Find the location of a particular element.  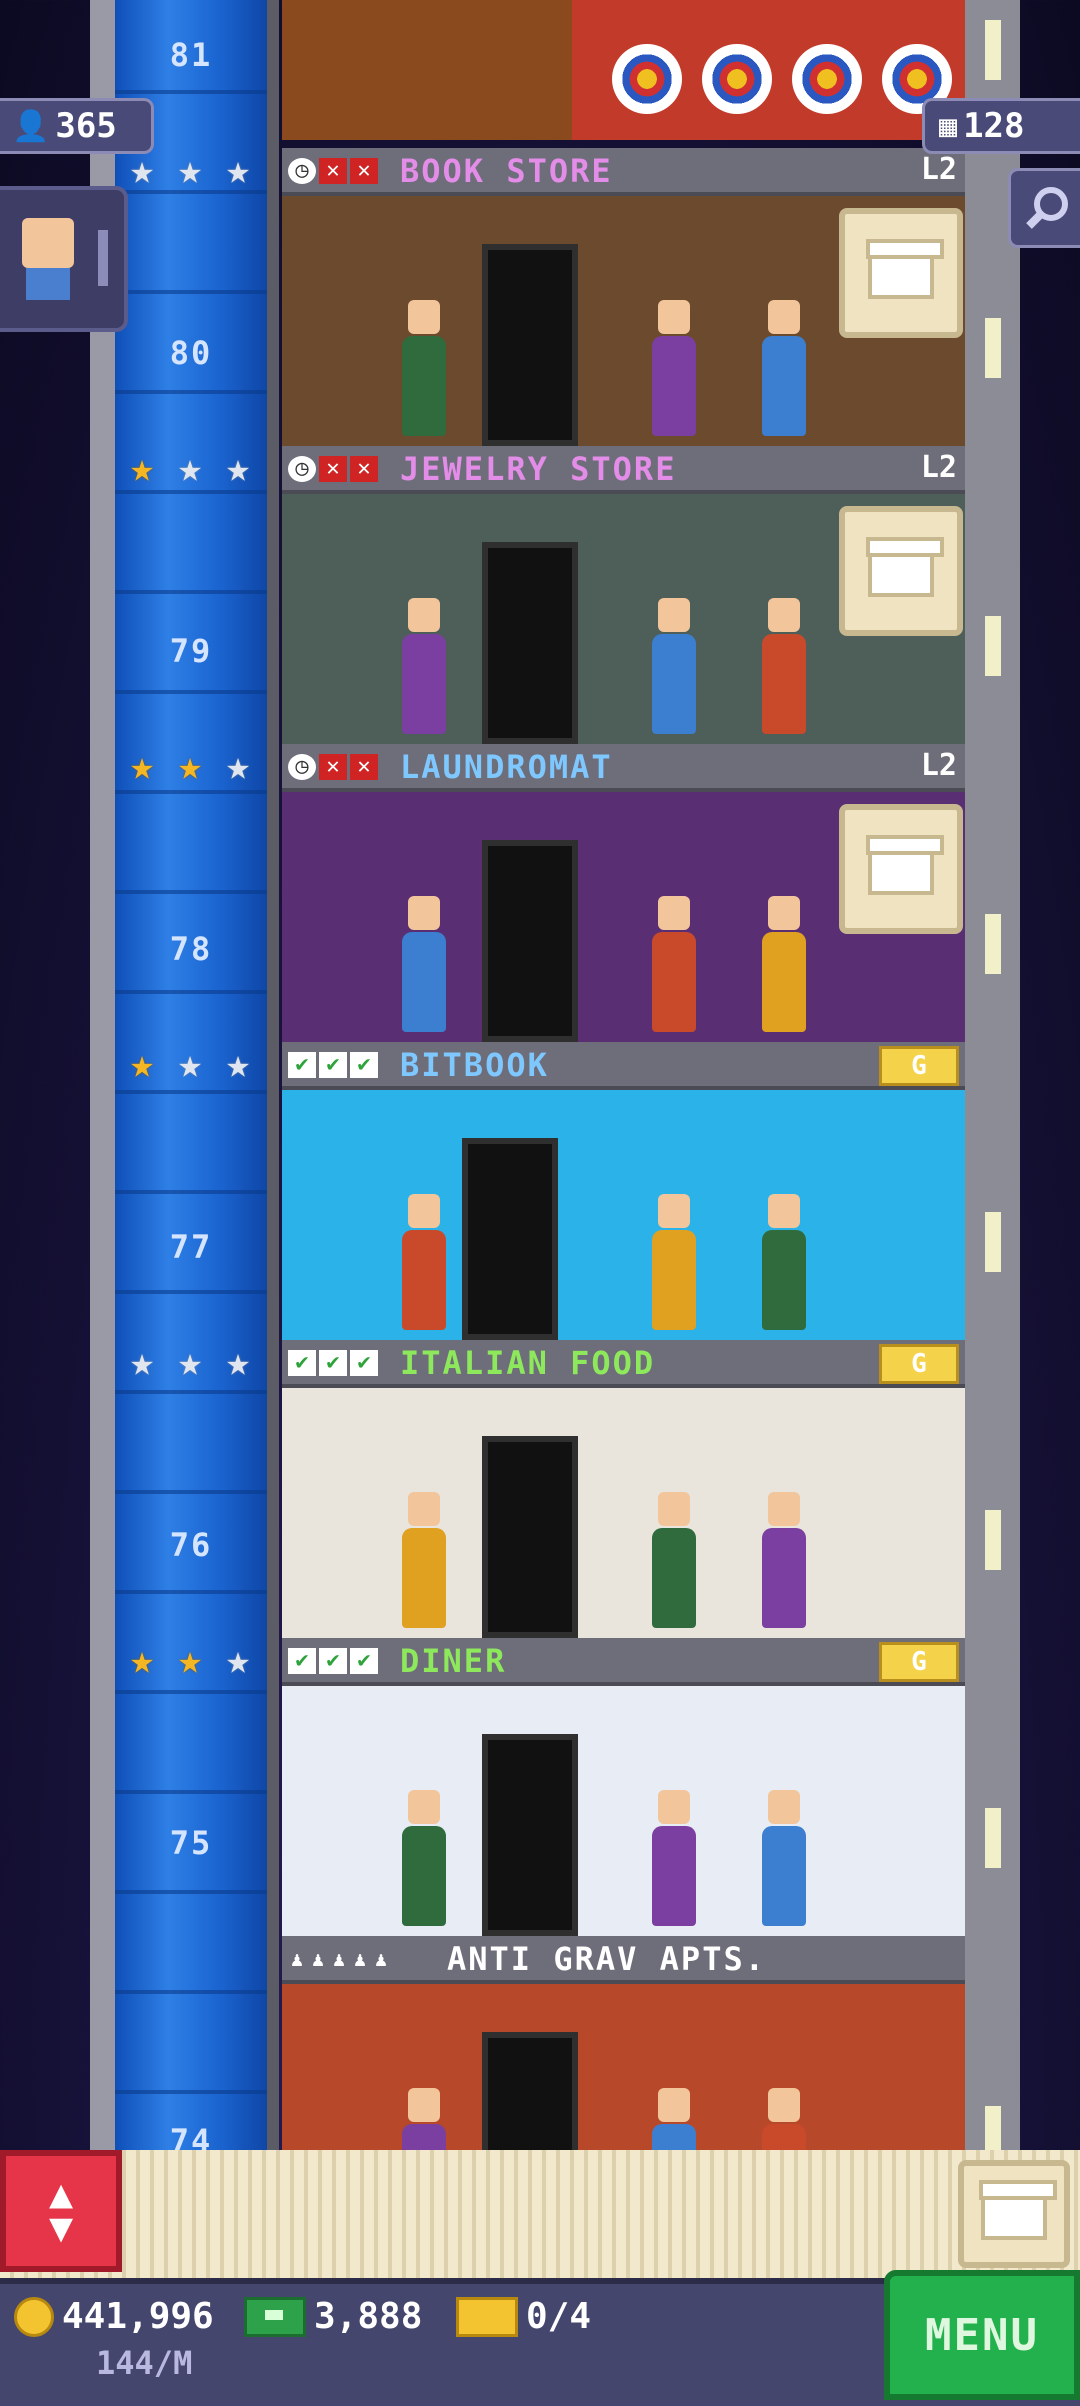

search-button is located at coordinates (1044, 208).